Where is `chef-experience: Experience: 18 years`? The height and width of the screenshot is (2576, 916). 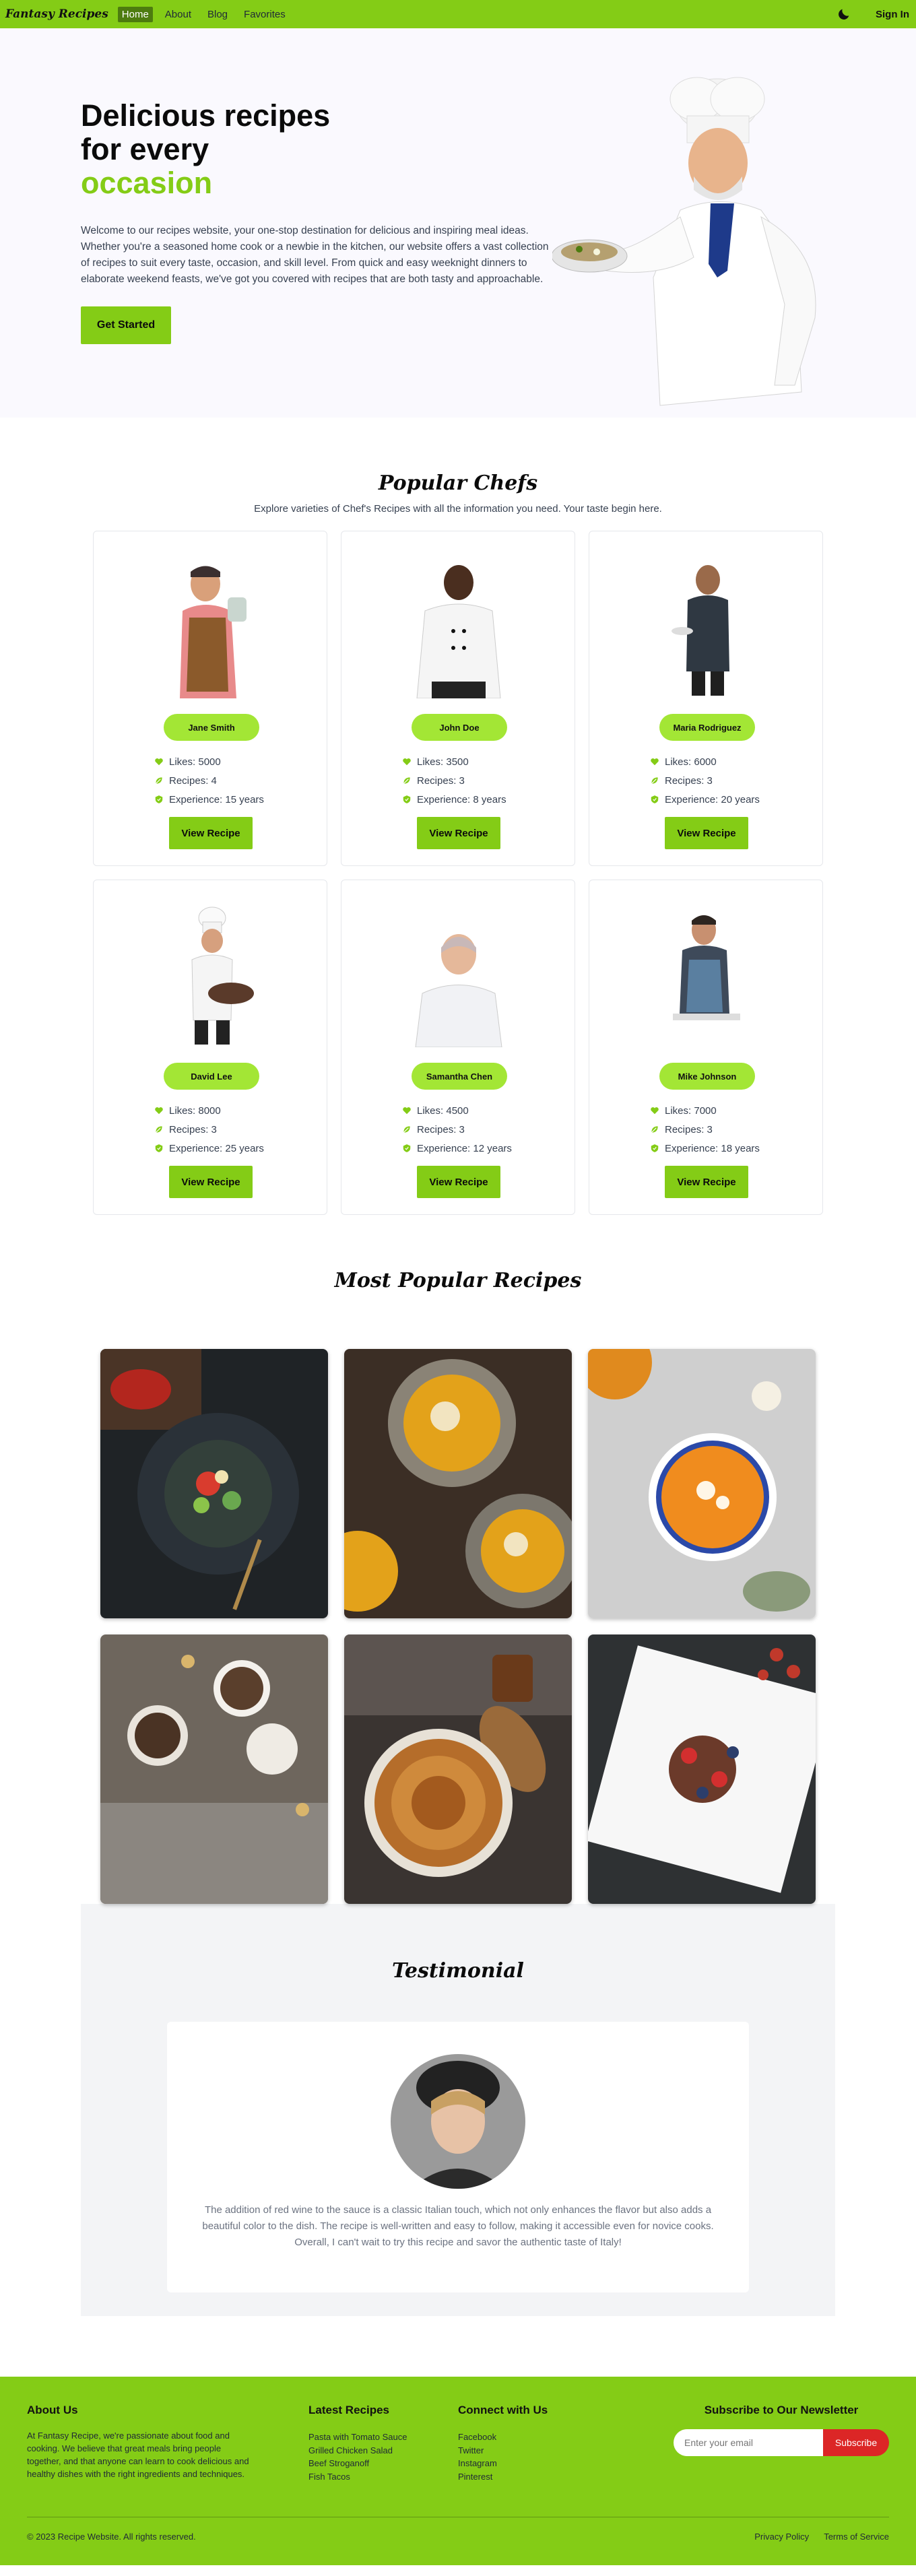
chef-experience: Experience: 18 years is located at coordinates (705, 1148).